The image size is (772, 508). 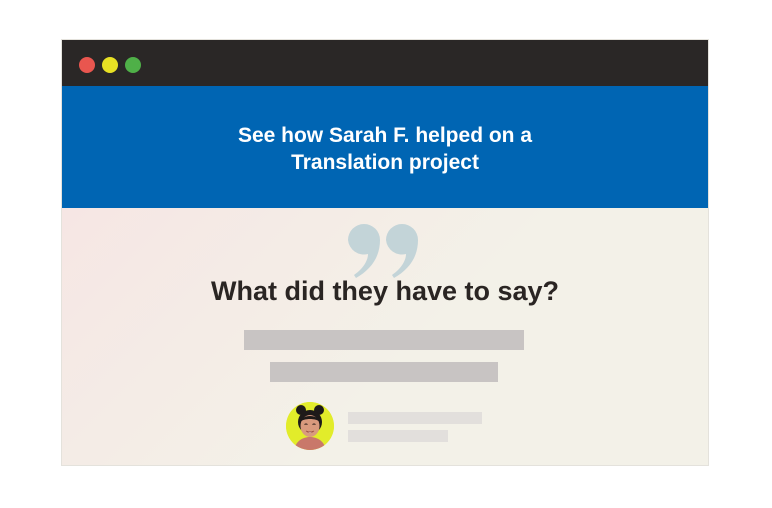 I want to click on user-avatar, so click(x=310, y=426).